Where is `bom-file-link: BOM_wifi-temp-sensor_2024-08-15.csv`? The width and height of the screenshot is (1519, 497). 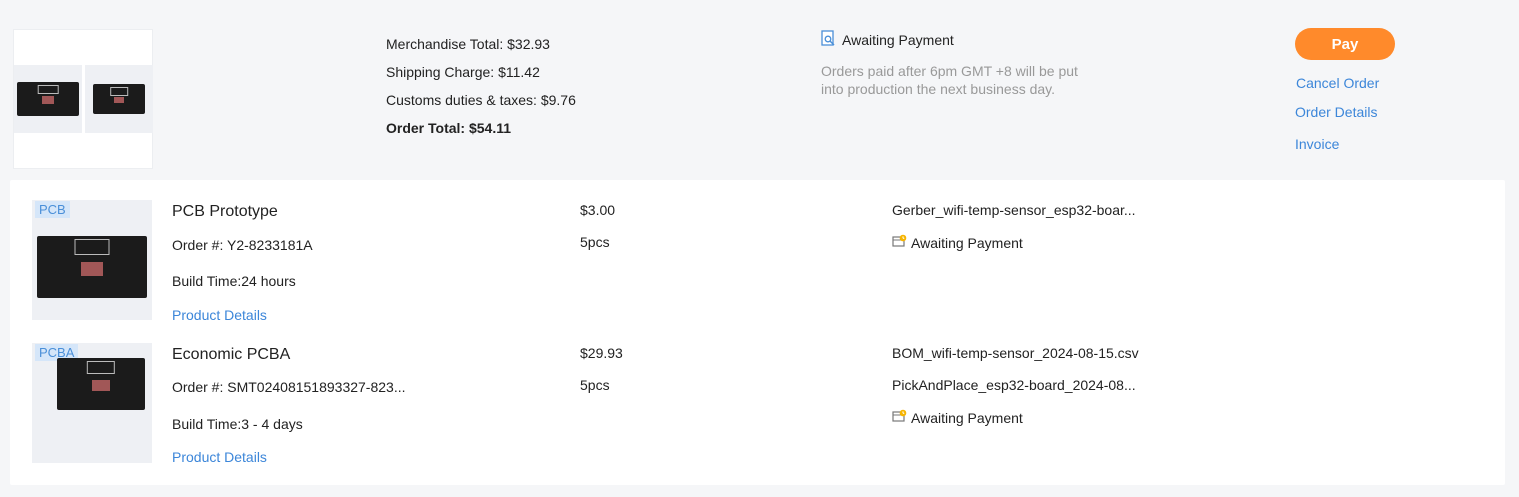 bom-file-link: BOM_wifi-temp-sensor_2024-08-15.csv is located at coordinates (1015, 353).